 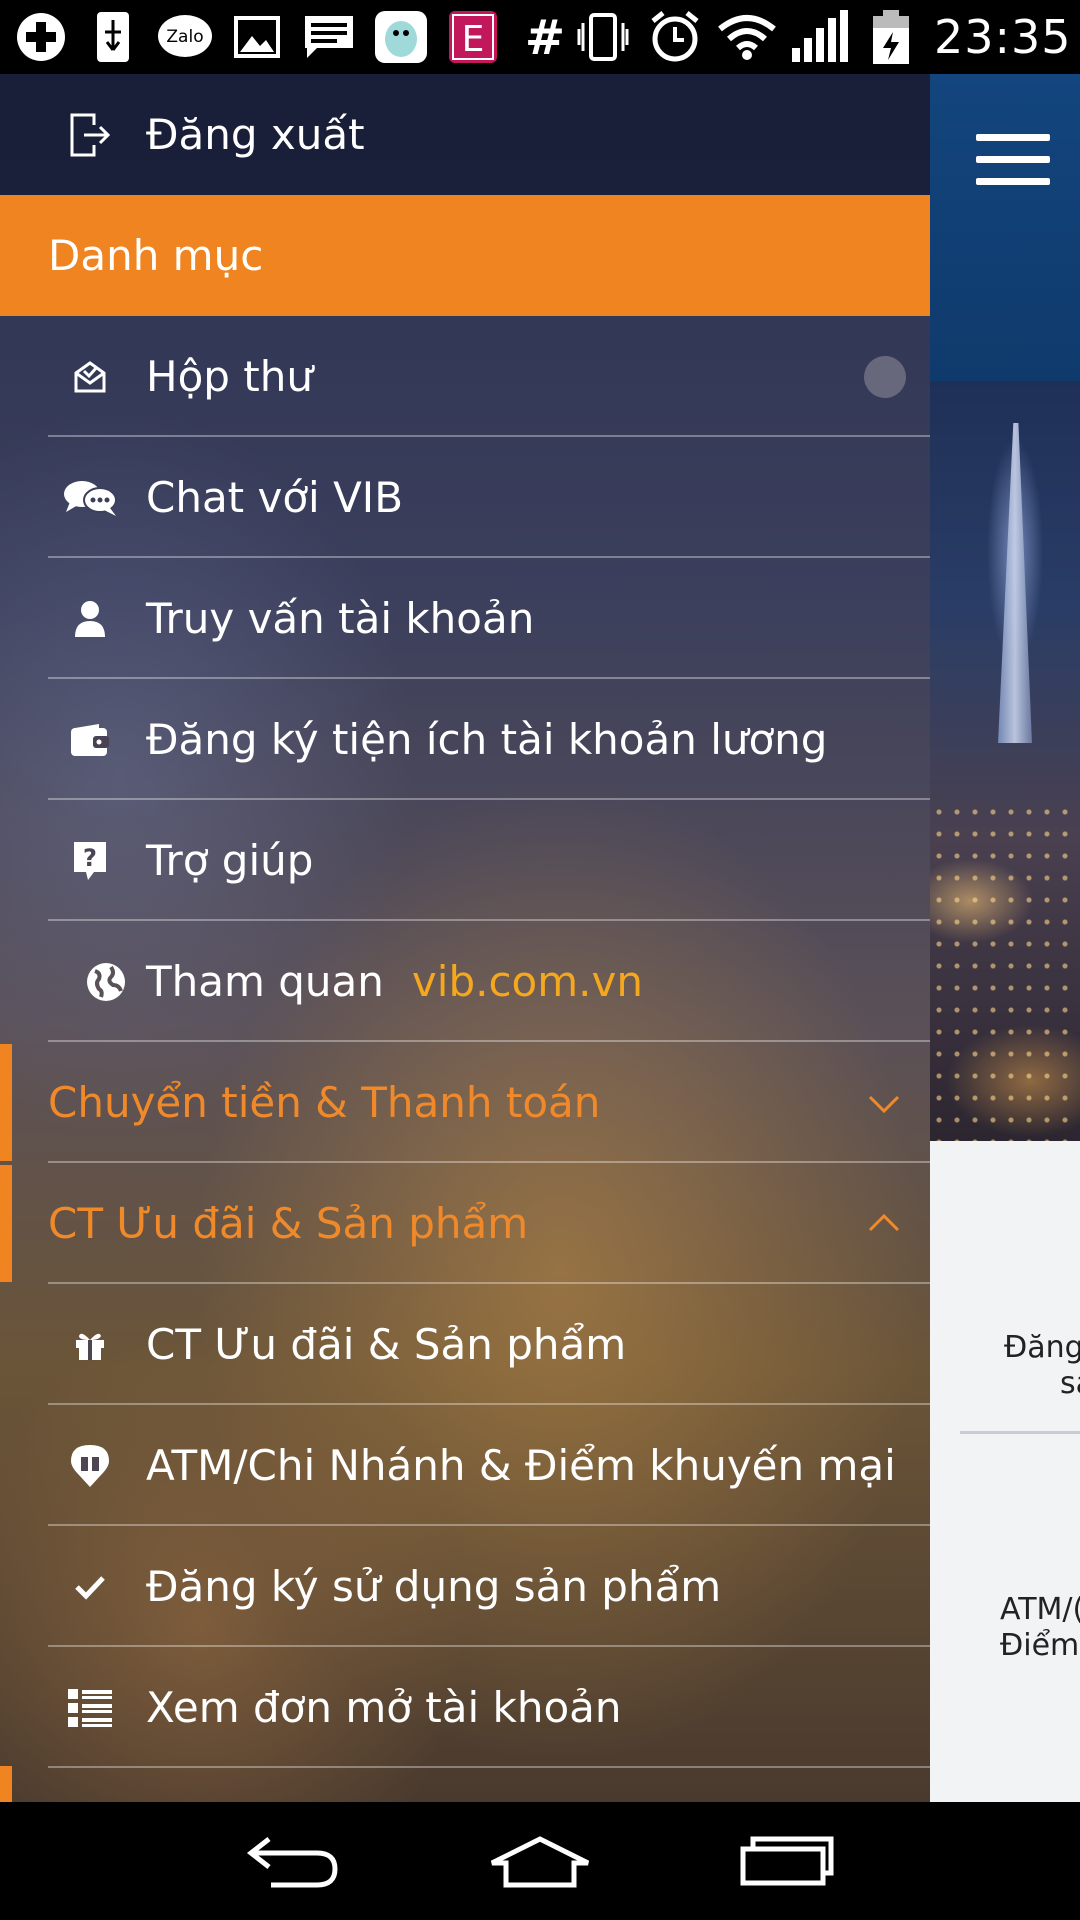 I want to click on help-icon: ?, so click(x=90, y=861).